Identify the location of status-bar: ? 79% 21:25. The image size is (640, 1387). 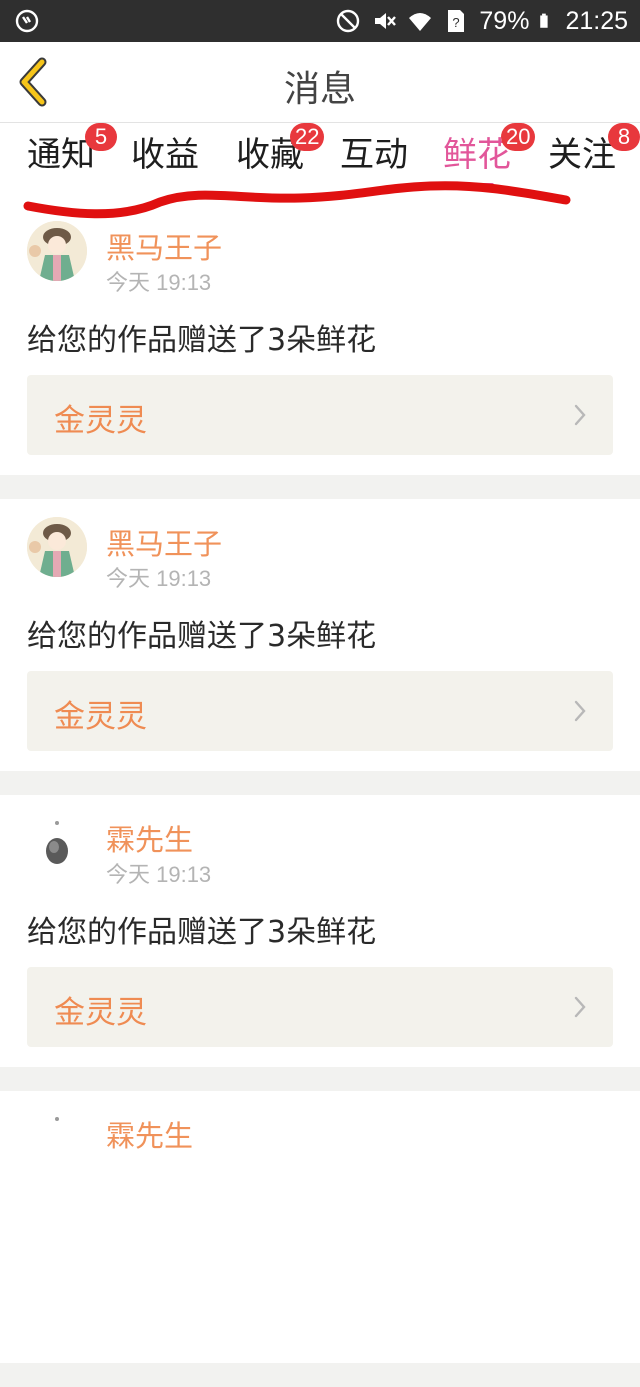
(320, 21).